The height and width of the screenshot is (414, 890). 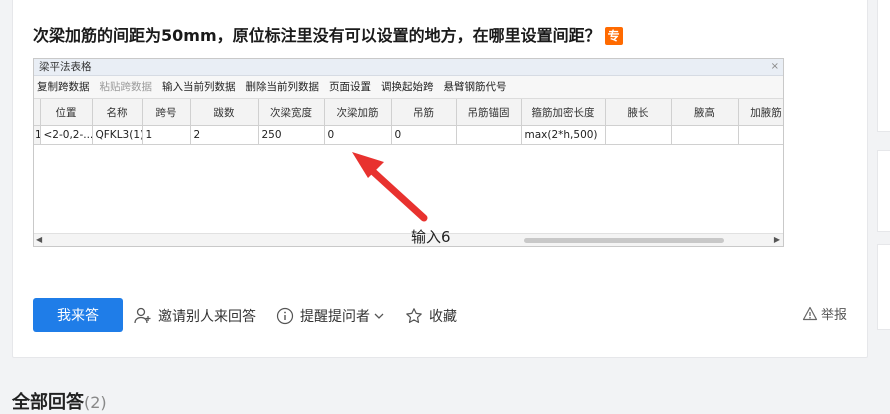 I want to click on report-link: 举报, so click(x=824, y=313).